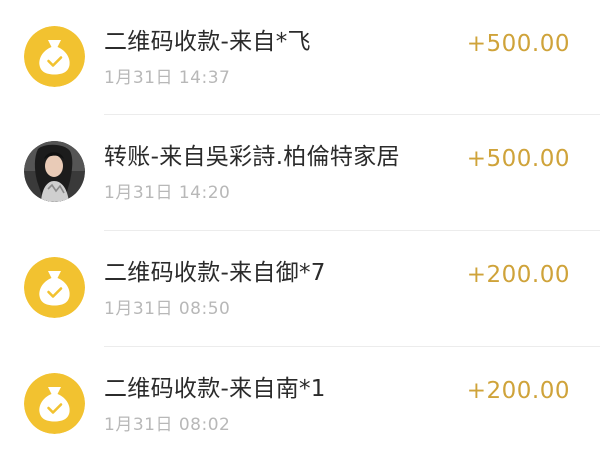  Describe the element at coordinates (167, 78) in the screenshot. I see `transaction-time: 1月31日 14:37` at that location.